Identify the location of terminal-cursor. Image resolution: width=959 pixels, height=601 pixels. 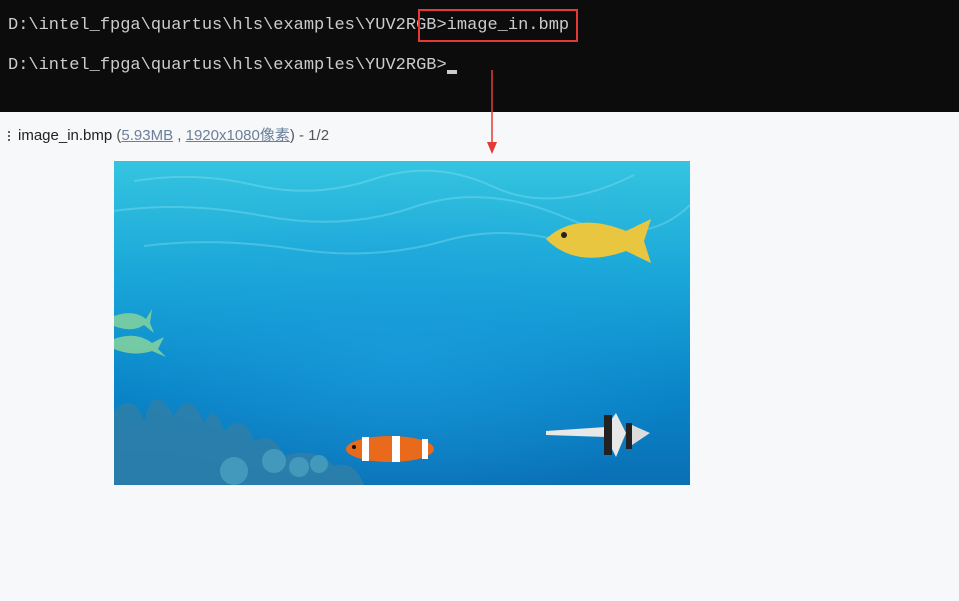
(451, 72).